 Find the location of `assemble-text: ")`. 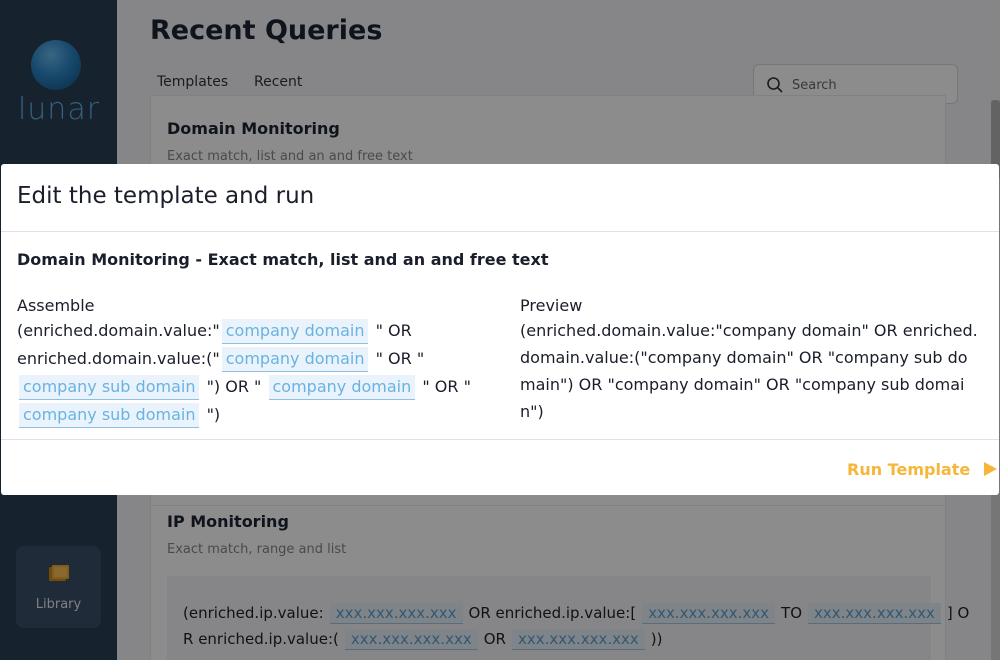

assemble-text: ") is located at coordinates (213, 414).